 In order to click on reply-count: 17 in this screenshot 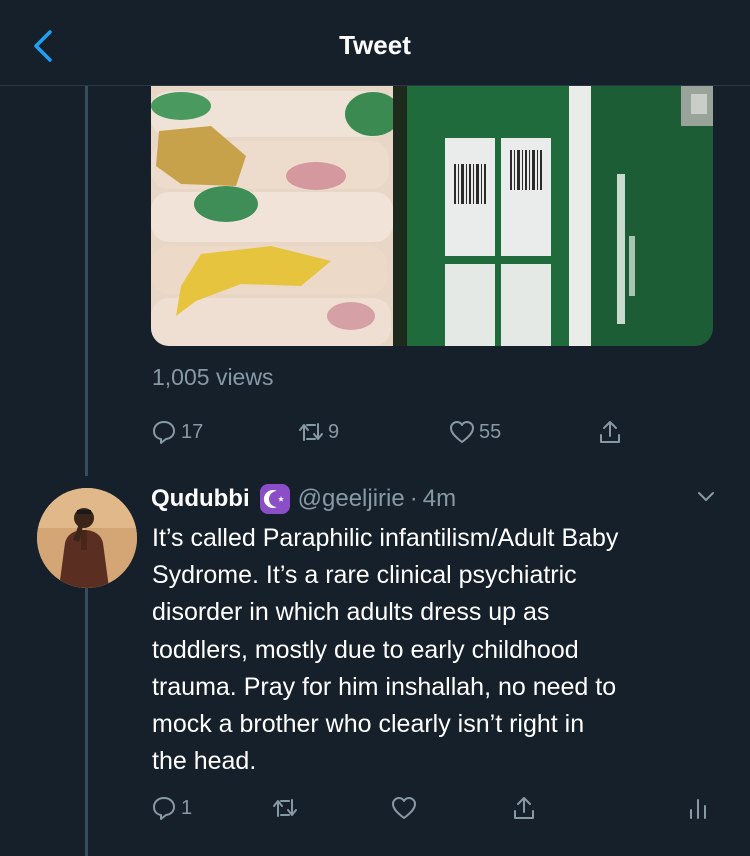, I will do `click(192, 431)`.